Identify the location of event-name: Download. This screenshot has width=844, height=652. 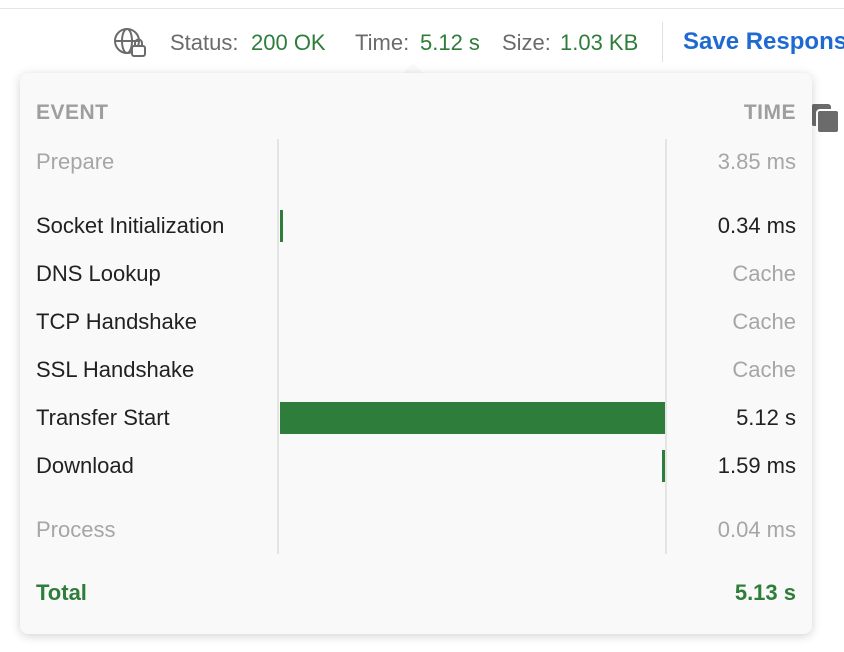
(85, 465).